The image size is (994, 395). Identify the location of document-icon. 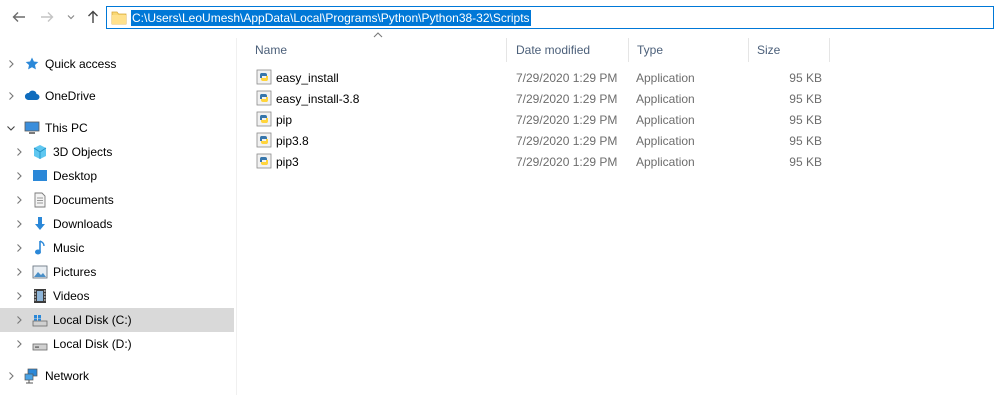
(40, 200).